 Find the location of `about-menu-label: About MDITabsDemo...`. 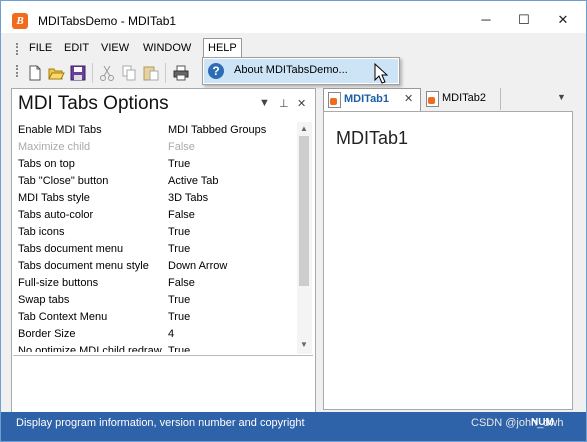

about-menu-label: About MDITabsDemo... is located at coordinates (291, 70).